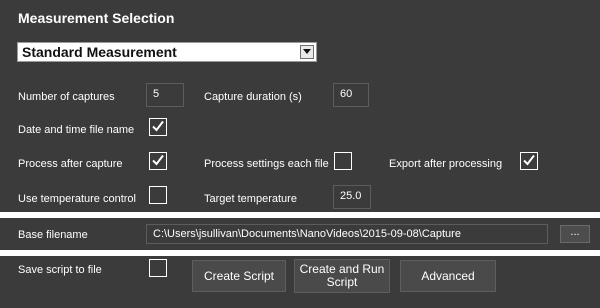 This screenshot has width=600, height=308. I want to click on measurement-type-value: Standard Measurement, so click(99, 52).